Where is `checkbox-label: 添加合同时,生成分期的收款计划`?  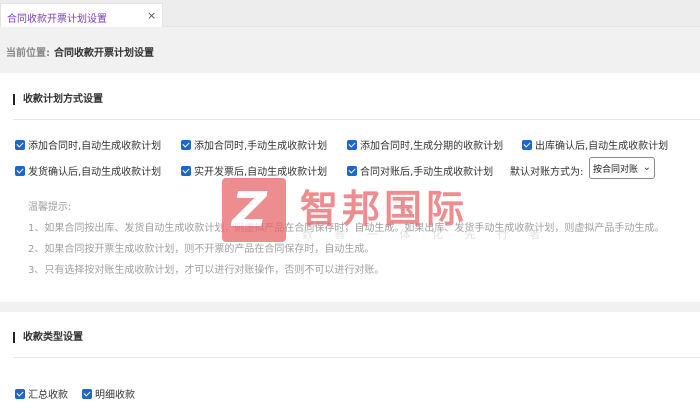
checkbox-label: 添加合同时,生成分期的收款计划 is located at coordinates (432, 146).